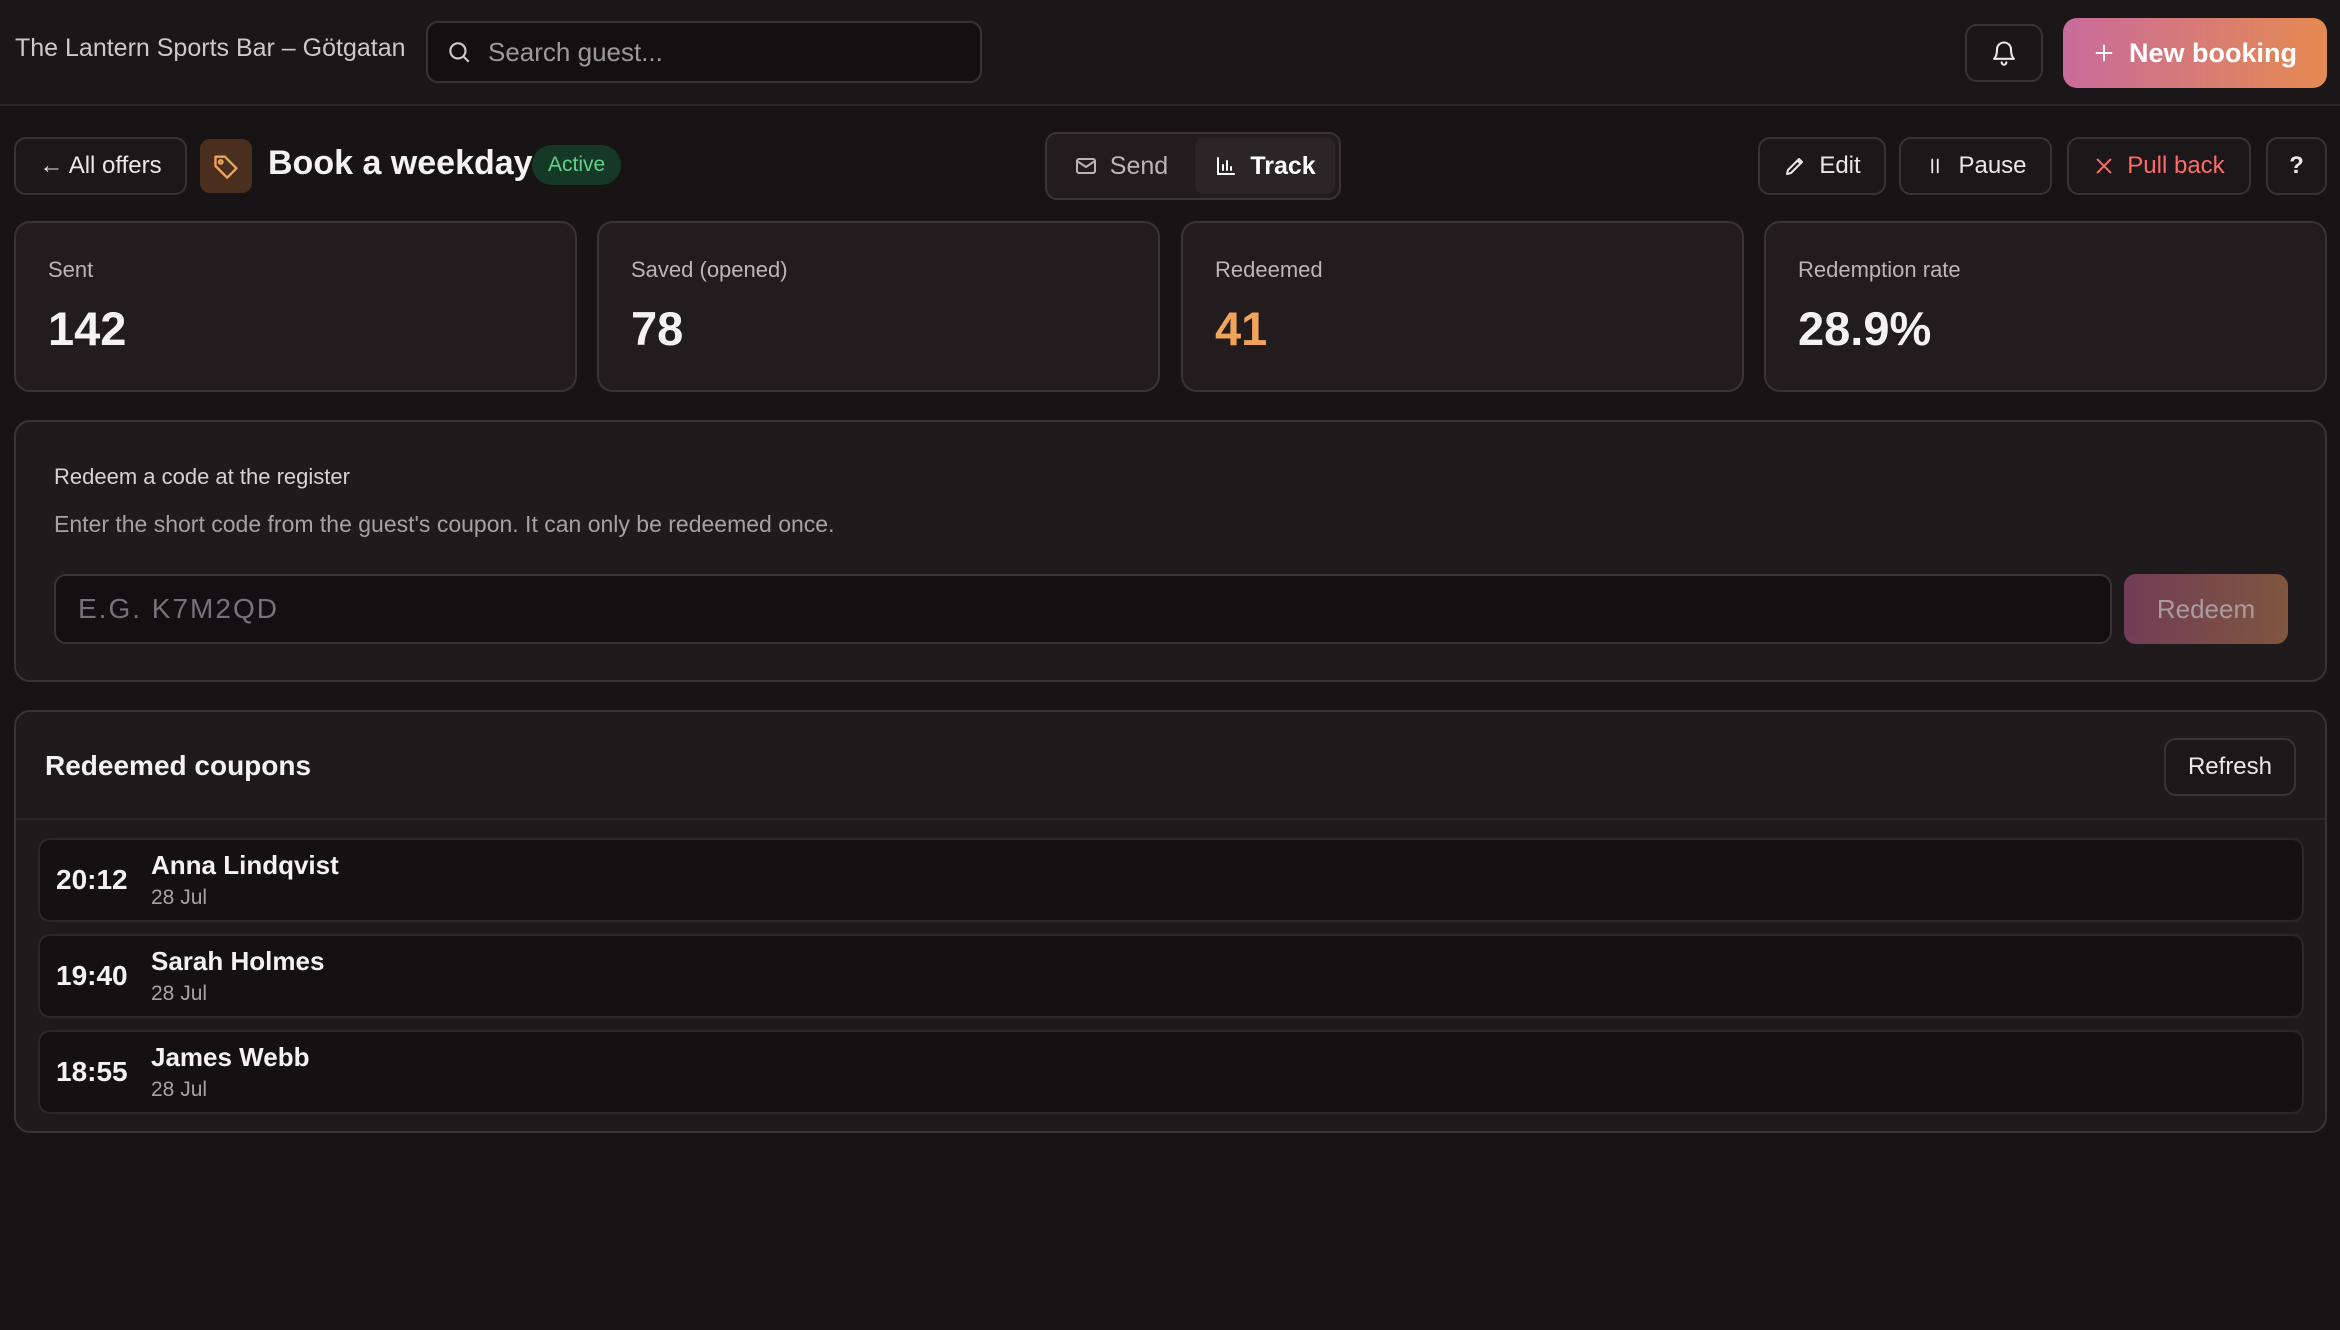 The image size is (2340, 1330). What do you see at coordinates (577, 165) in the screenshot?
I see `status-badge: Active` at bounding box center [577, 165].